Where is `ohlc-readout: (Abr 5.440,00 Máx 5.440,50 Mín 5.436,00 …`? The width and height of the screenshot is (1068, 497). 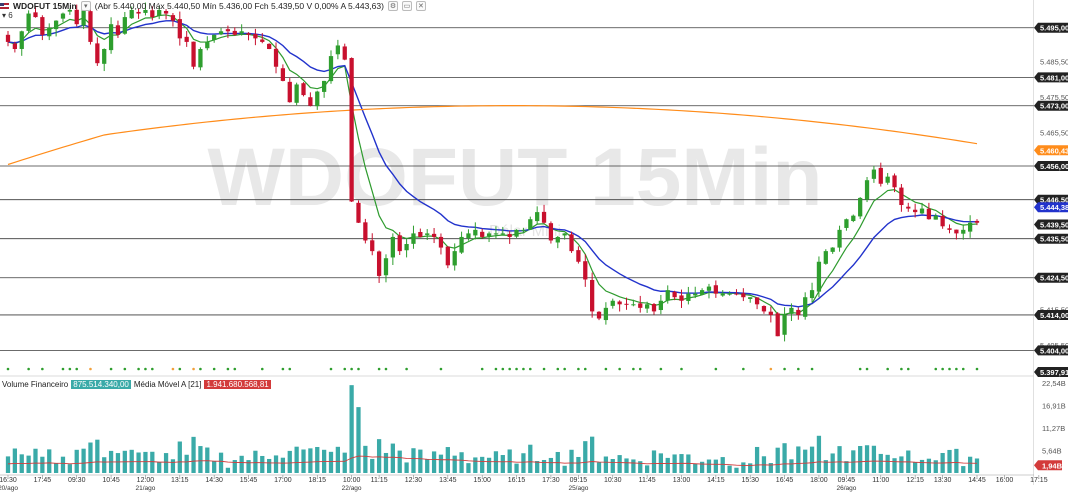
ohlc-readout: (Abr 5.440,00 Máx 5.440,50 Mín 5.436,00 … is located at coordinates (239, 6).